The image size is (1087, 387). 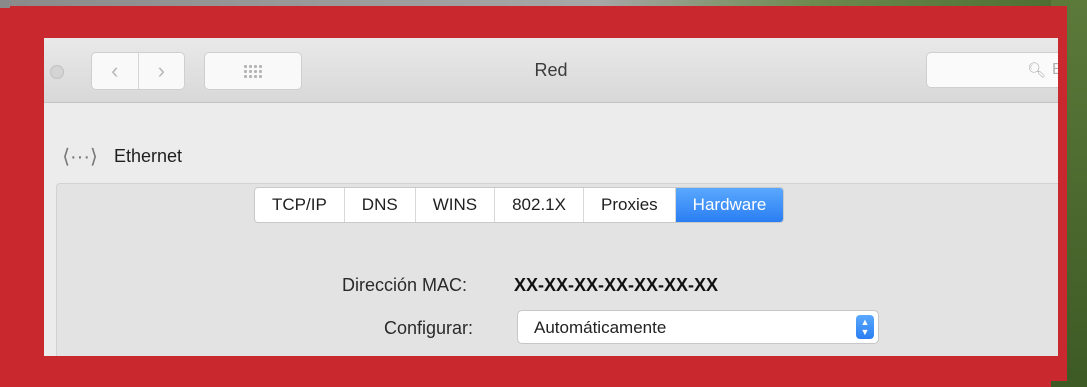 I want to click on search-icon: 🔍︎, so click(x=1037, y=70).